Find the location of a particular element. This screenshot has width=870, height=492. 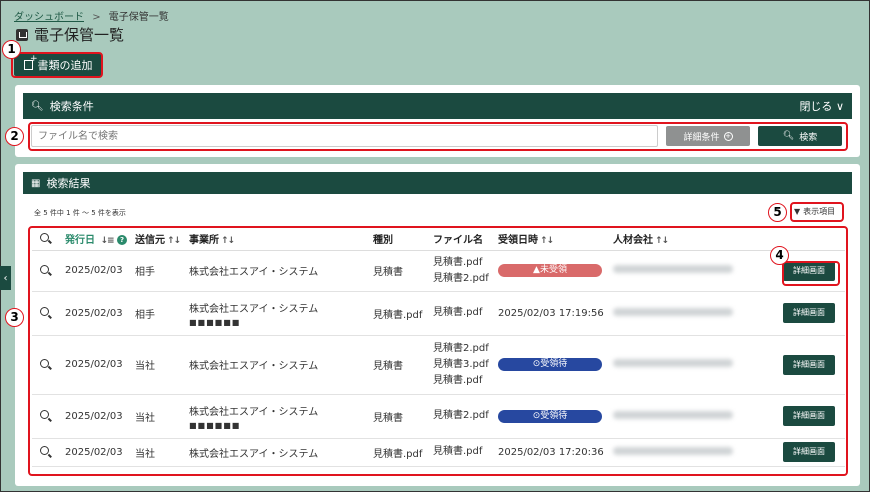

breadcrumb-dashboard-link: ダッシュボード is located at coordinates (49, 17).